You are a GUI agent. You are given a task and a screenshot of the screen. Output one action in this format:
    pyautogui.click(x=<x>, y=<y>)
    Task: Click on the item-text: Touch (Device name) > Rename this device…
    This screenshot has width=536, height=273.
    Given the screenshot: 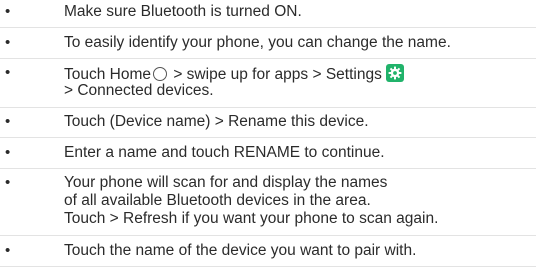 What is the action you would take?
    pyautogui.click(x=216, y=122)
    